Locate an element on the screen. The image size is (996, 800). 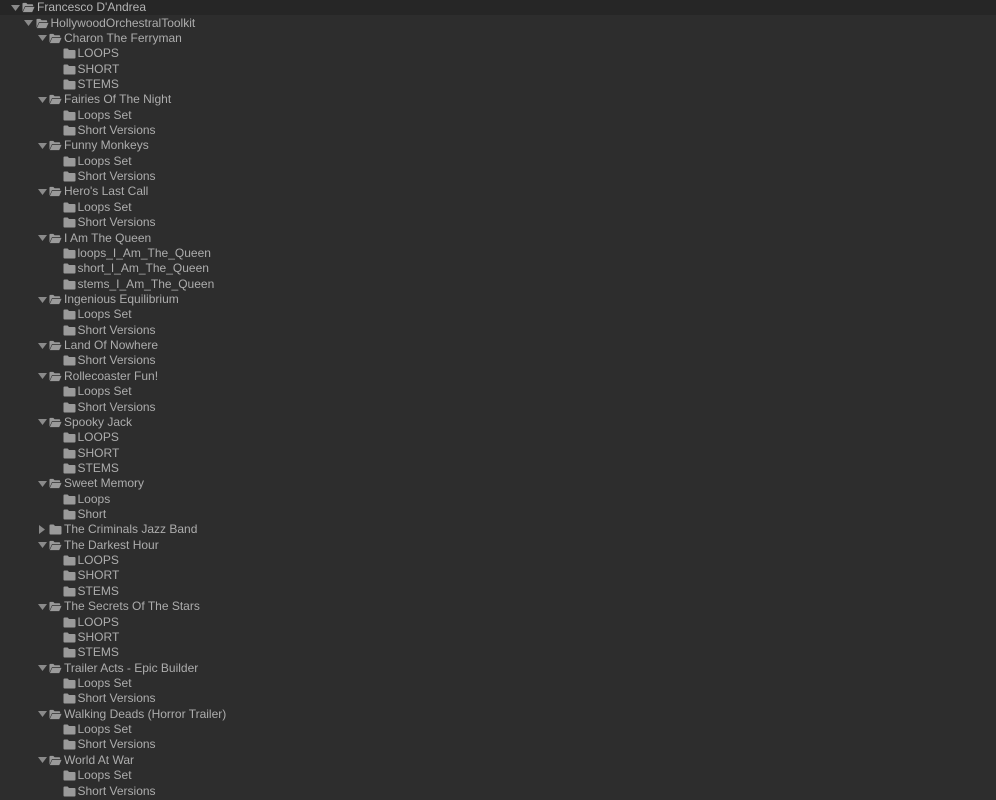
tree-item-label: Spooky Jack is located at coordinates (98, 421).